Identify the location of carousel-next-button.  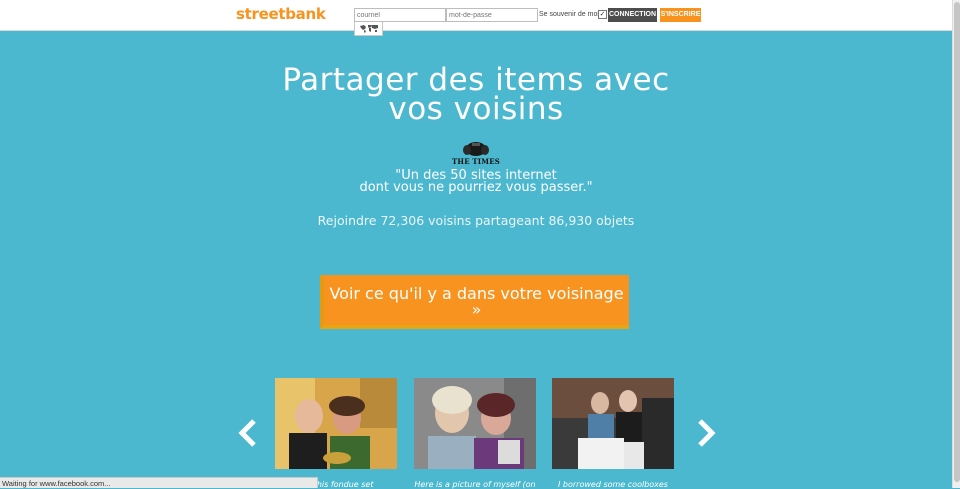
(706, 433).